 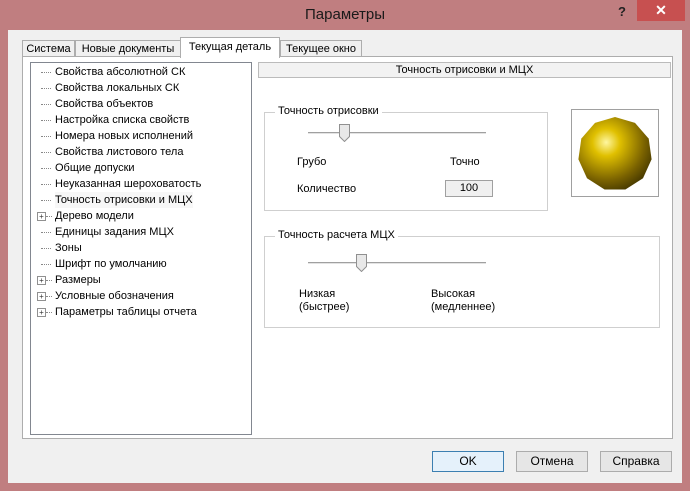 I want to click on tab-new-documents: Новые документы, so click(x=128, y=48).